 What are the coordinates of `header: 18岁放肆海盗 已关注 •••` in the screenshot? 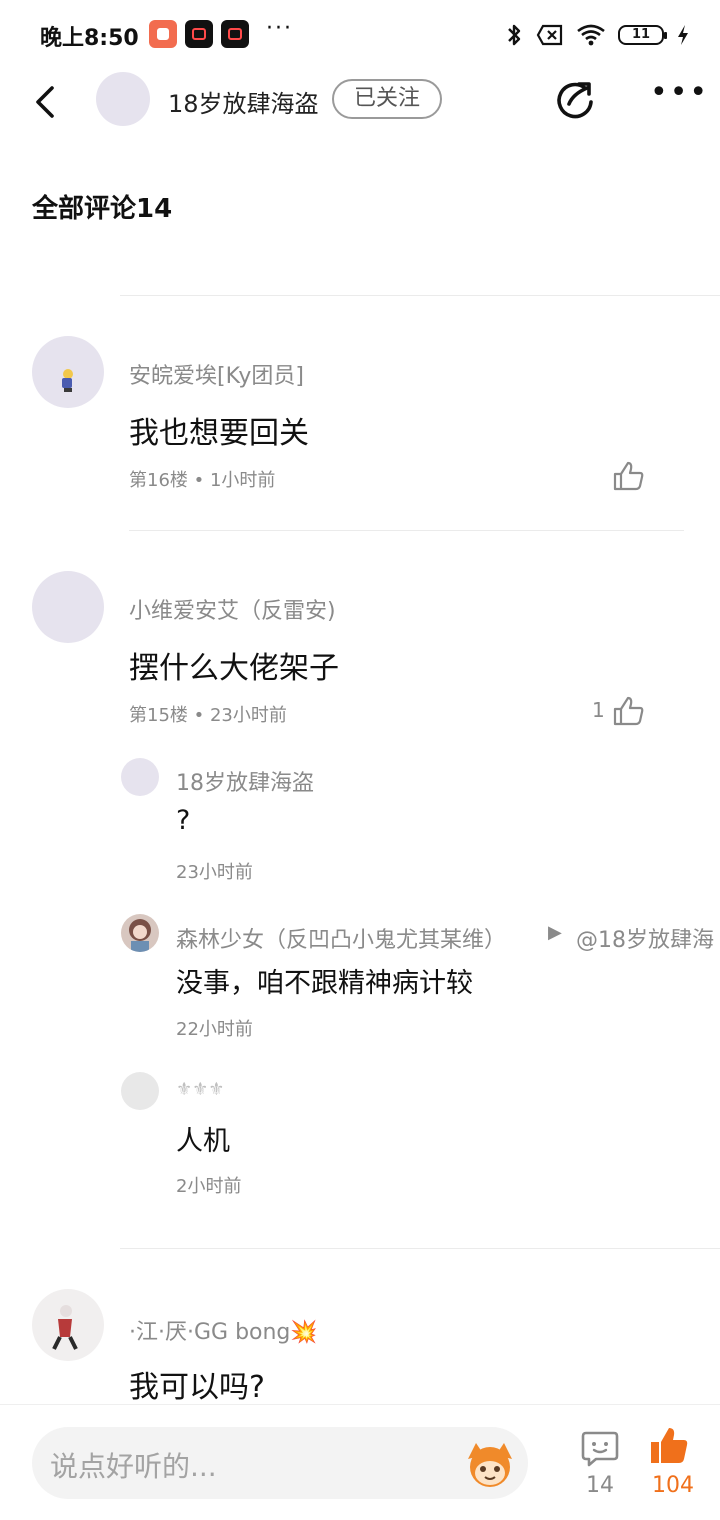 It's located at (360, 100).